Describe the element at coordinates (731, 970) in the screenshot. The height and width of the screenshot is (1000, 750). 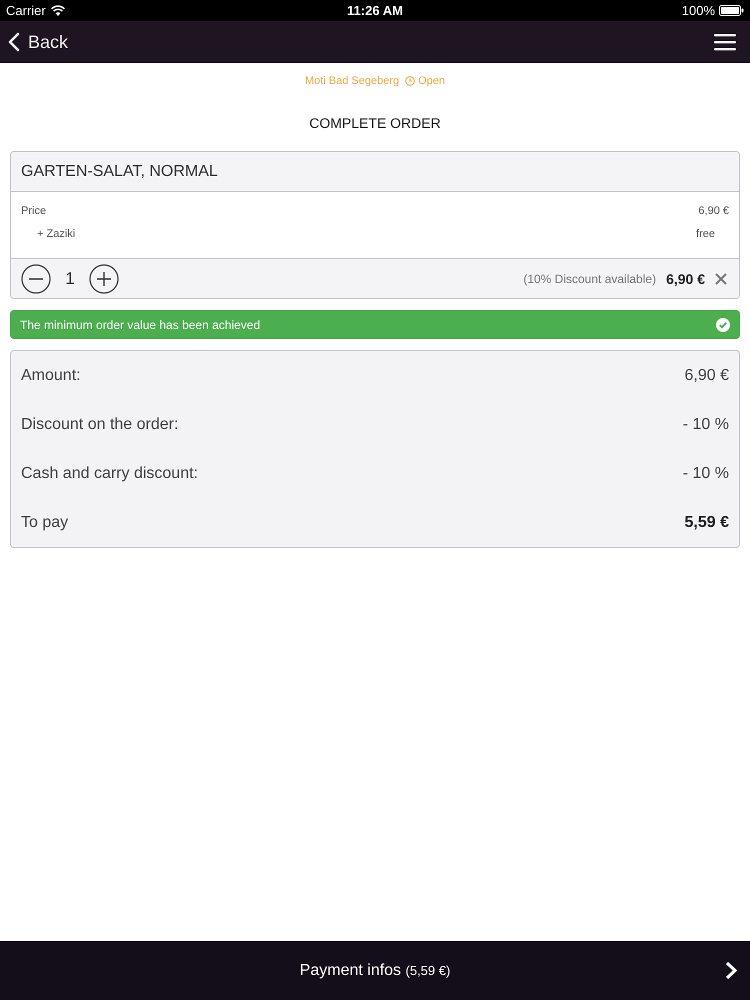
I see `chevron-right-icon` at that location.